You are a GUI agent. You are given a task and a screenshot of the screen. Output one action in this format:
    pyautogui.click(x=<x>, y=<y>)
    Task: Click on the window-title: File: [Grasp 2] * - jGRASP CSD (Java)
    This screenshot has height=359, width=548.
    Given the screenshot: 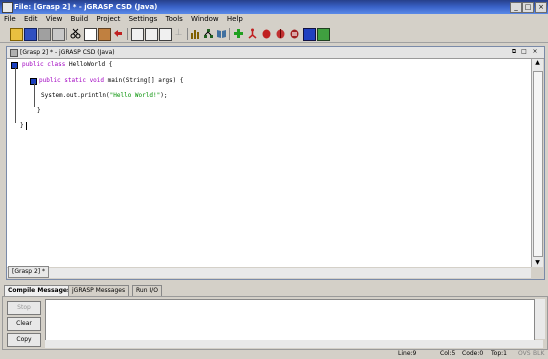 What is the action you would take?
    pyautogui.click(x=86, y=7)
    